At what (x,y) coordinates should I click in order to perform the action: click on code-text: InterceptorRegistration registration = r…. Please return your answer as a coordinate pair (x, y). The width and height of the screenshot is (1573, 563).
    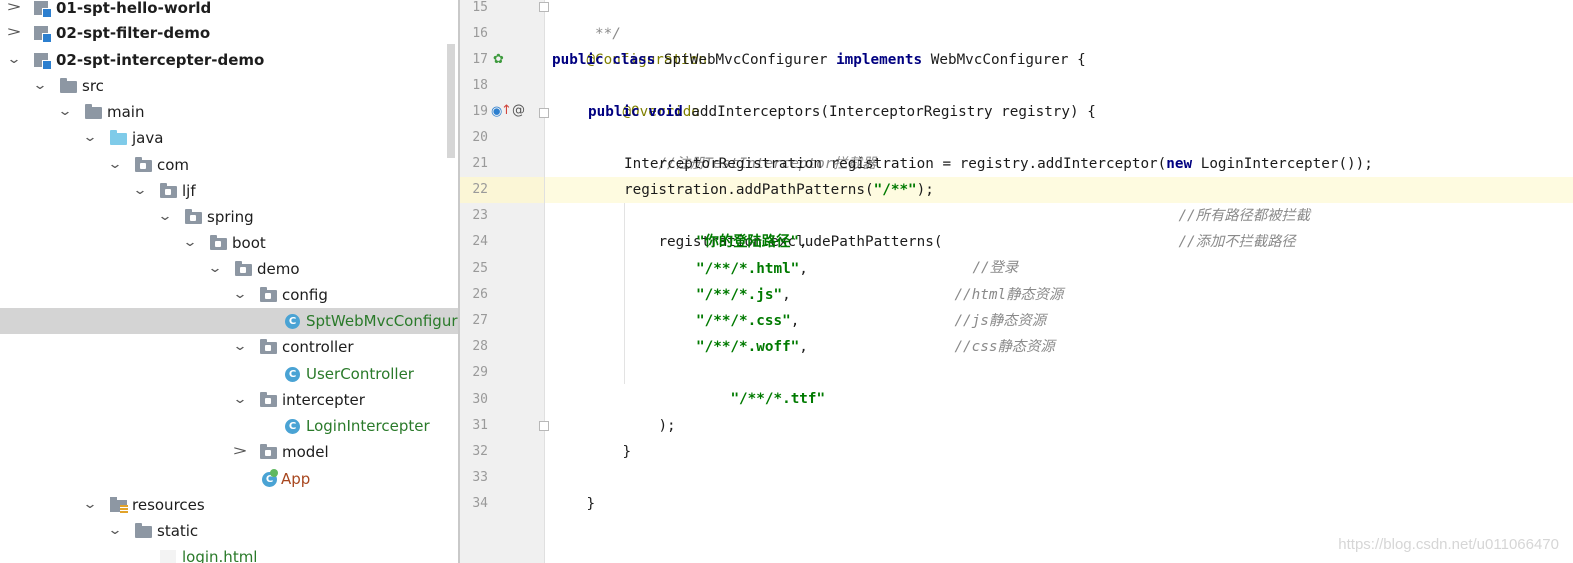
    Looking at the image, I should click on (895, 164).